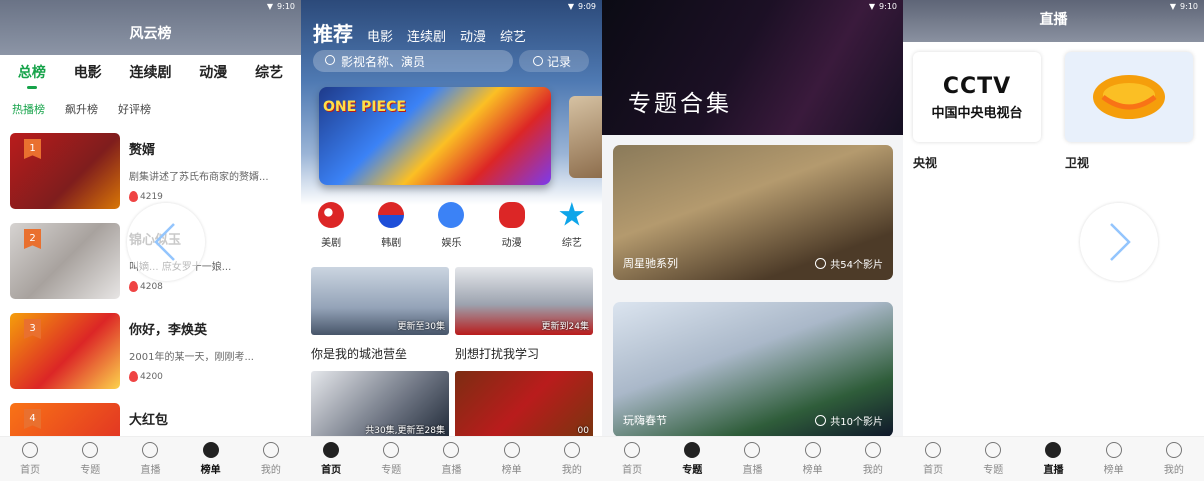  Describe the element at coordinates (134, 109) in the screenshot. I see `subtab-rated: 好评榜` at that location.